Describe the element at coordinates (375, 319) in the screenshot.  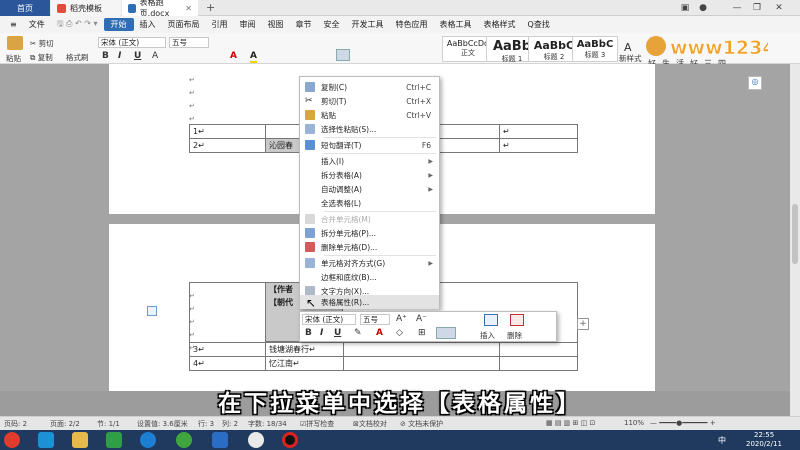
I see `mini-font-size-select: 五号` at that location.